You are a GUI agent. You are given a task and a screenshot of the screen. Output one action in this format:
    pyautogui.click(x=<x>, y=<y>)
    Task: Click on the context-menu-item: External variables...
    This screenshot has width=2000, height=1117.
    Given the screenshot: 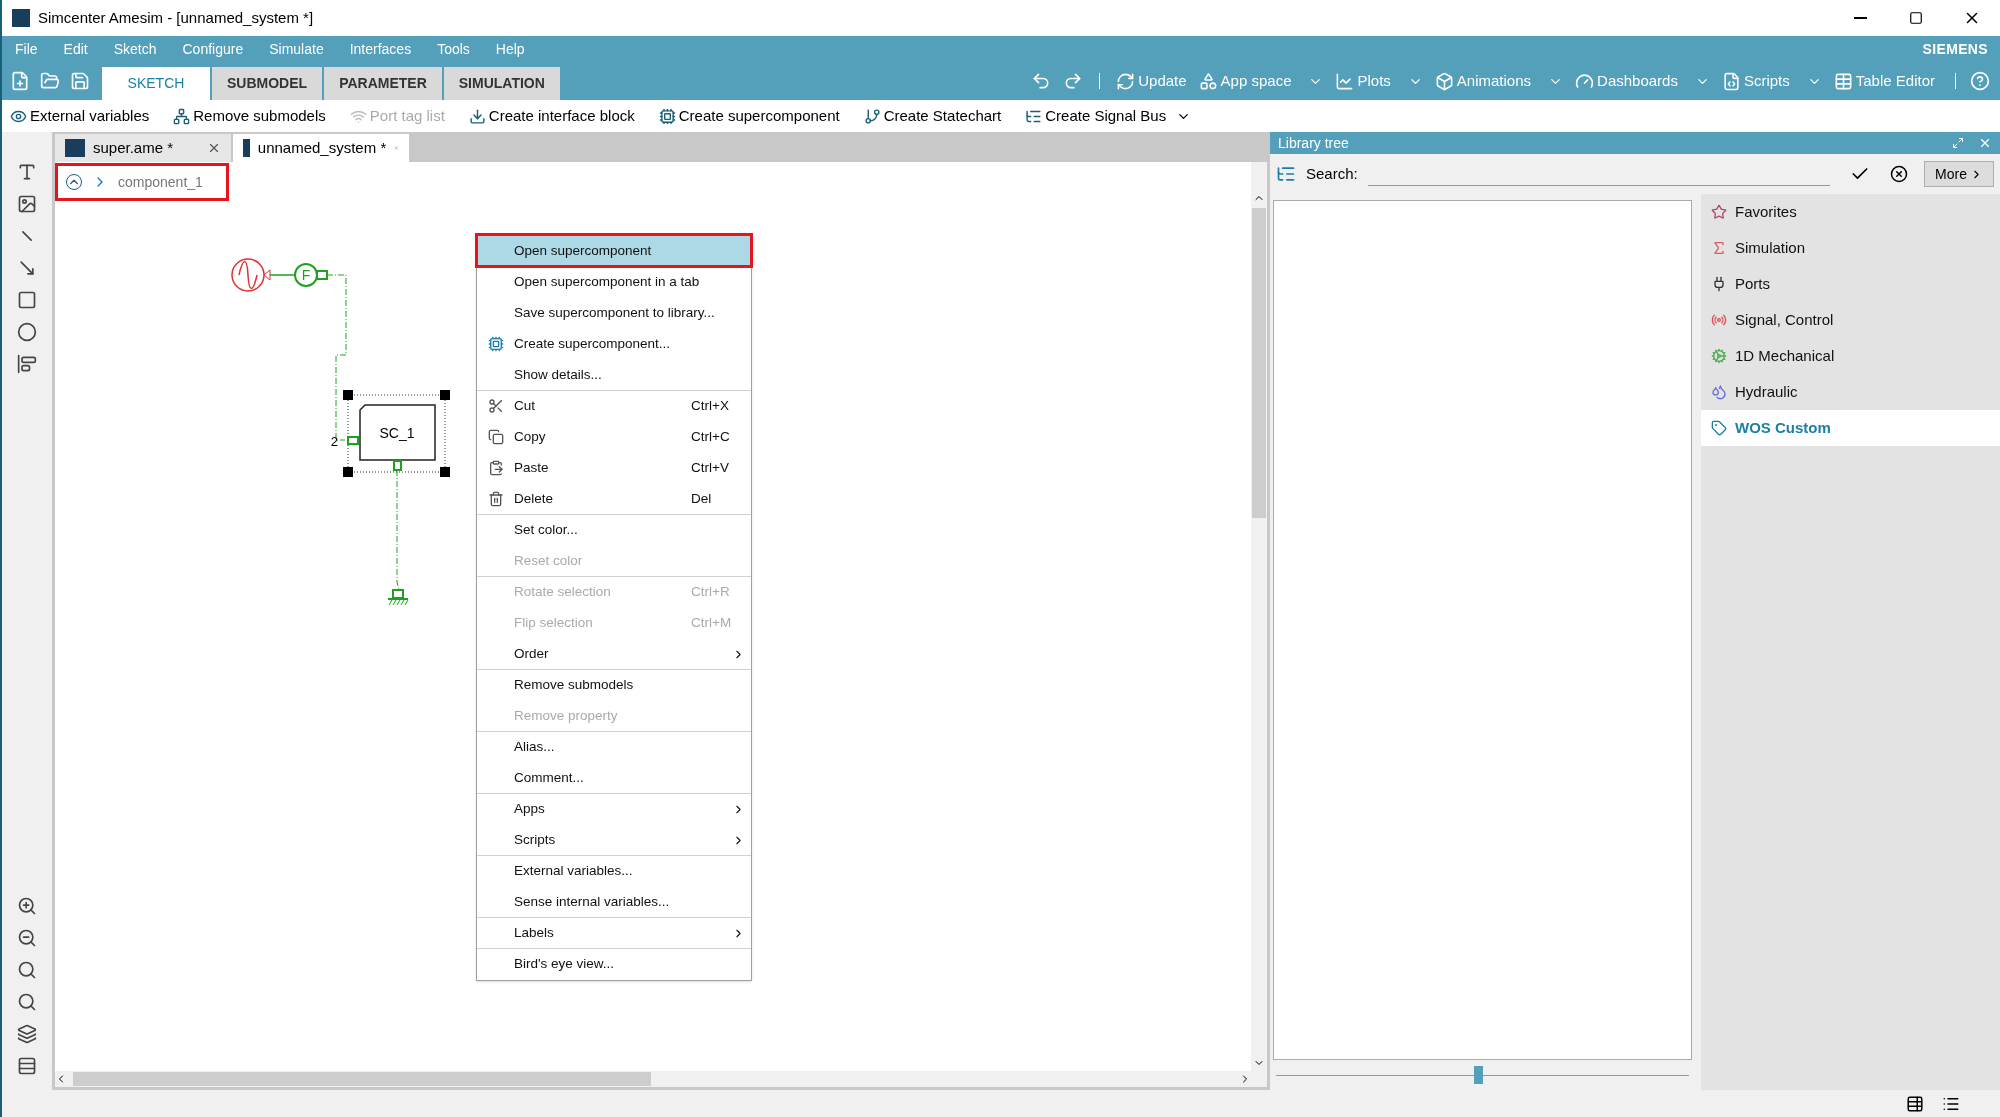 What is the action you would take?
    pyautogui.click(x=614, y=870)
    